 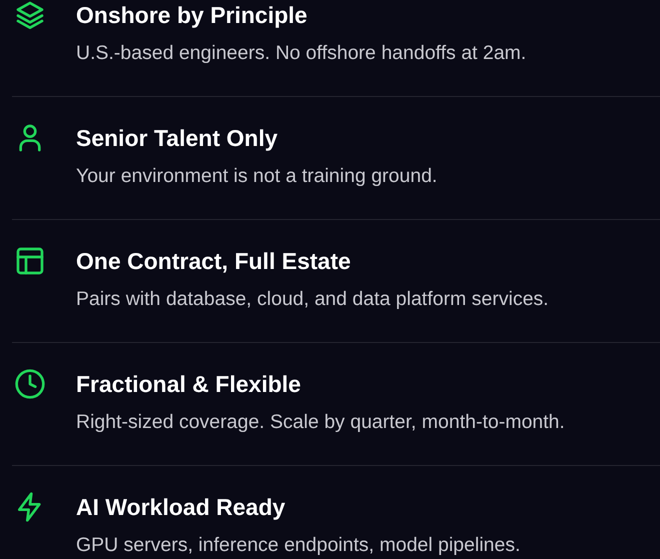 What do you see at coordinates (30, 261) in the screenshot?
I see `layout-icon` at bounding box center [30, 261].